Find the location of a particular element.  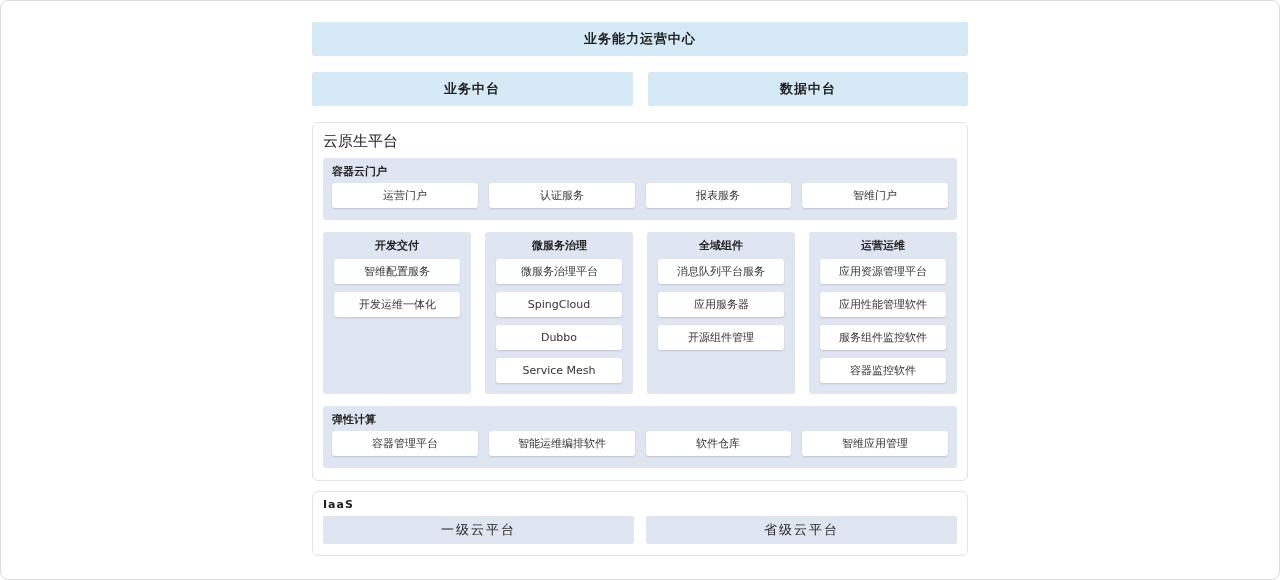

section-title: 弹性计算 is located at coordinates (354, 419).